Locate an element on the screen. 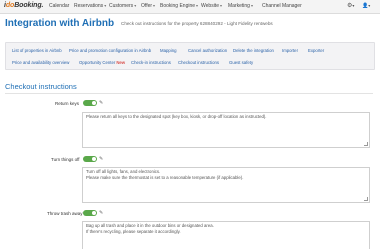 This screenshot has height=249, width=380. tab-mapping: Mapping is located at coordinates (168, 50).